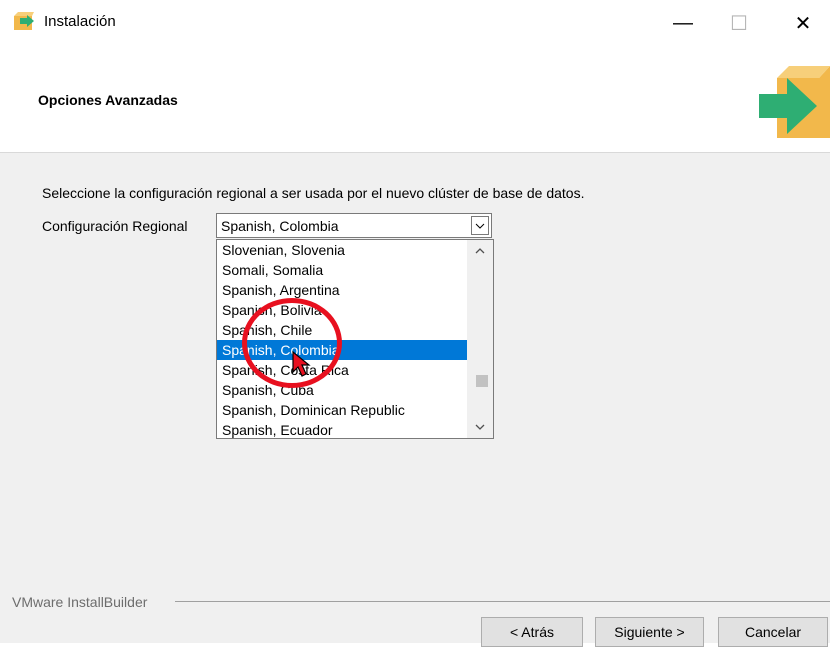 This screenshot has width=830, height=647. I want to click on brand-label: VMware InstallBuilder, so click(82, 602).